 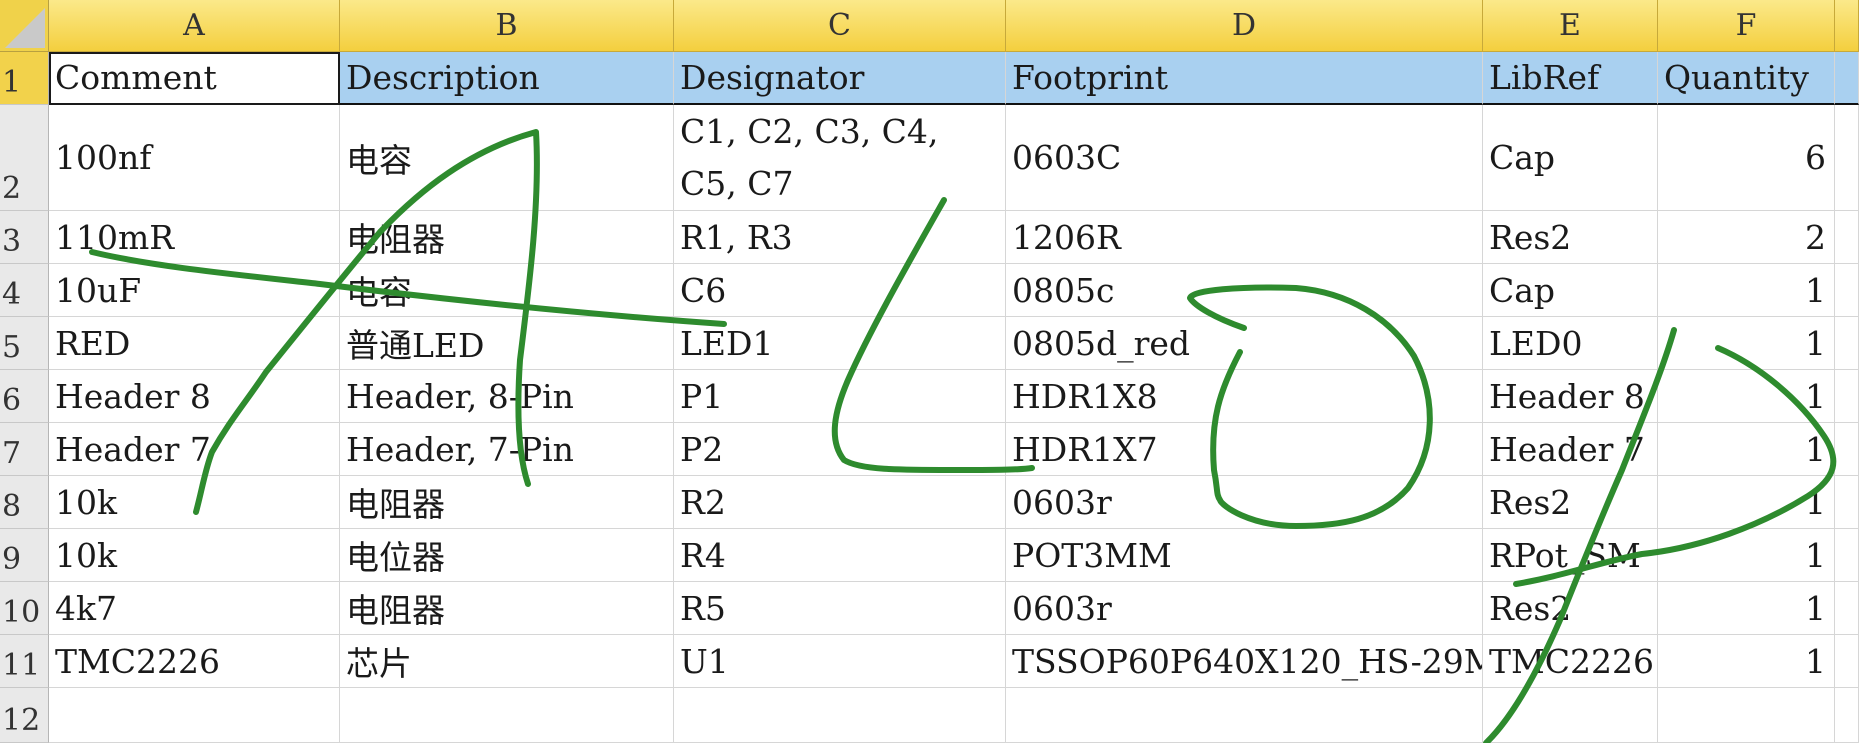 I want to click on cell-g4, so click(x=1847, y=290).